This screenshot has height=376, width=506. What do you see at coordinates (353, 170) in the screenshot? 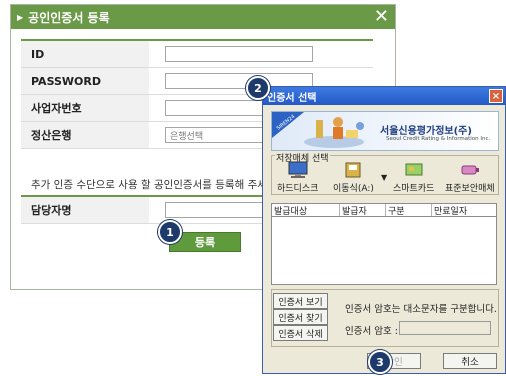
I see `removable-drive-icon` at bounding box center [353, 170].